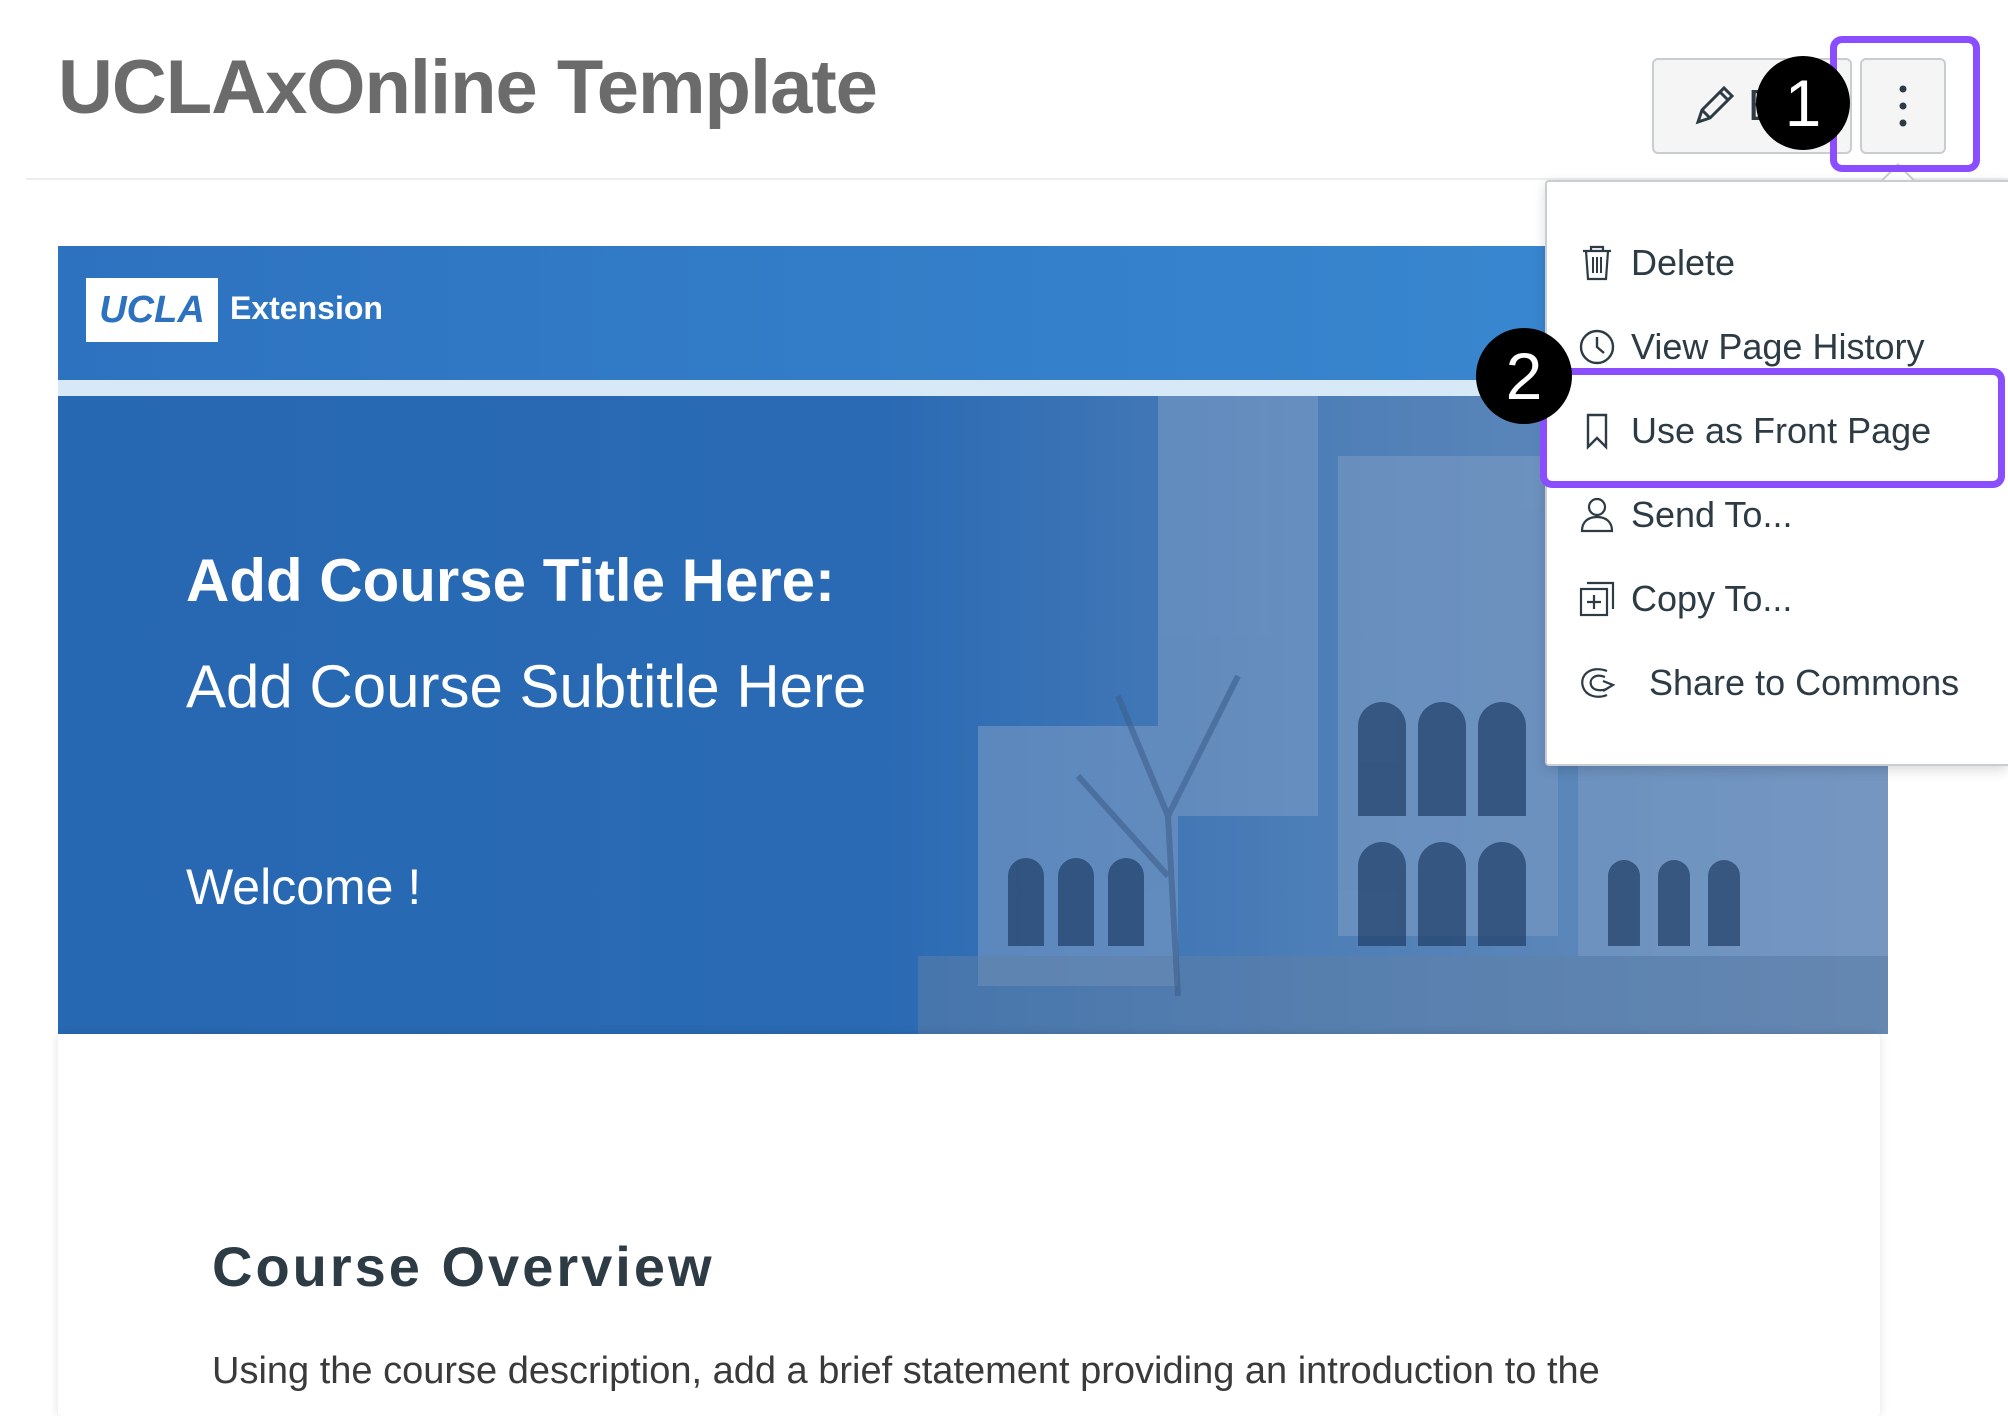  Describe the element at coordinates (1597, 431) in the screenshot. I see `bookmark-icon` at that location.